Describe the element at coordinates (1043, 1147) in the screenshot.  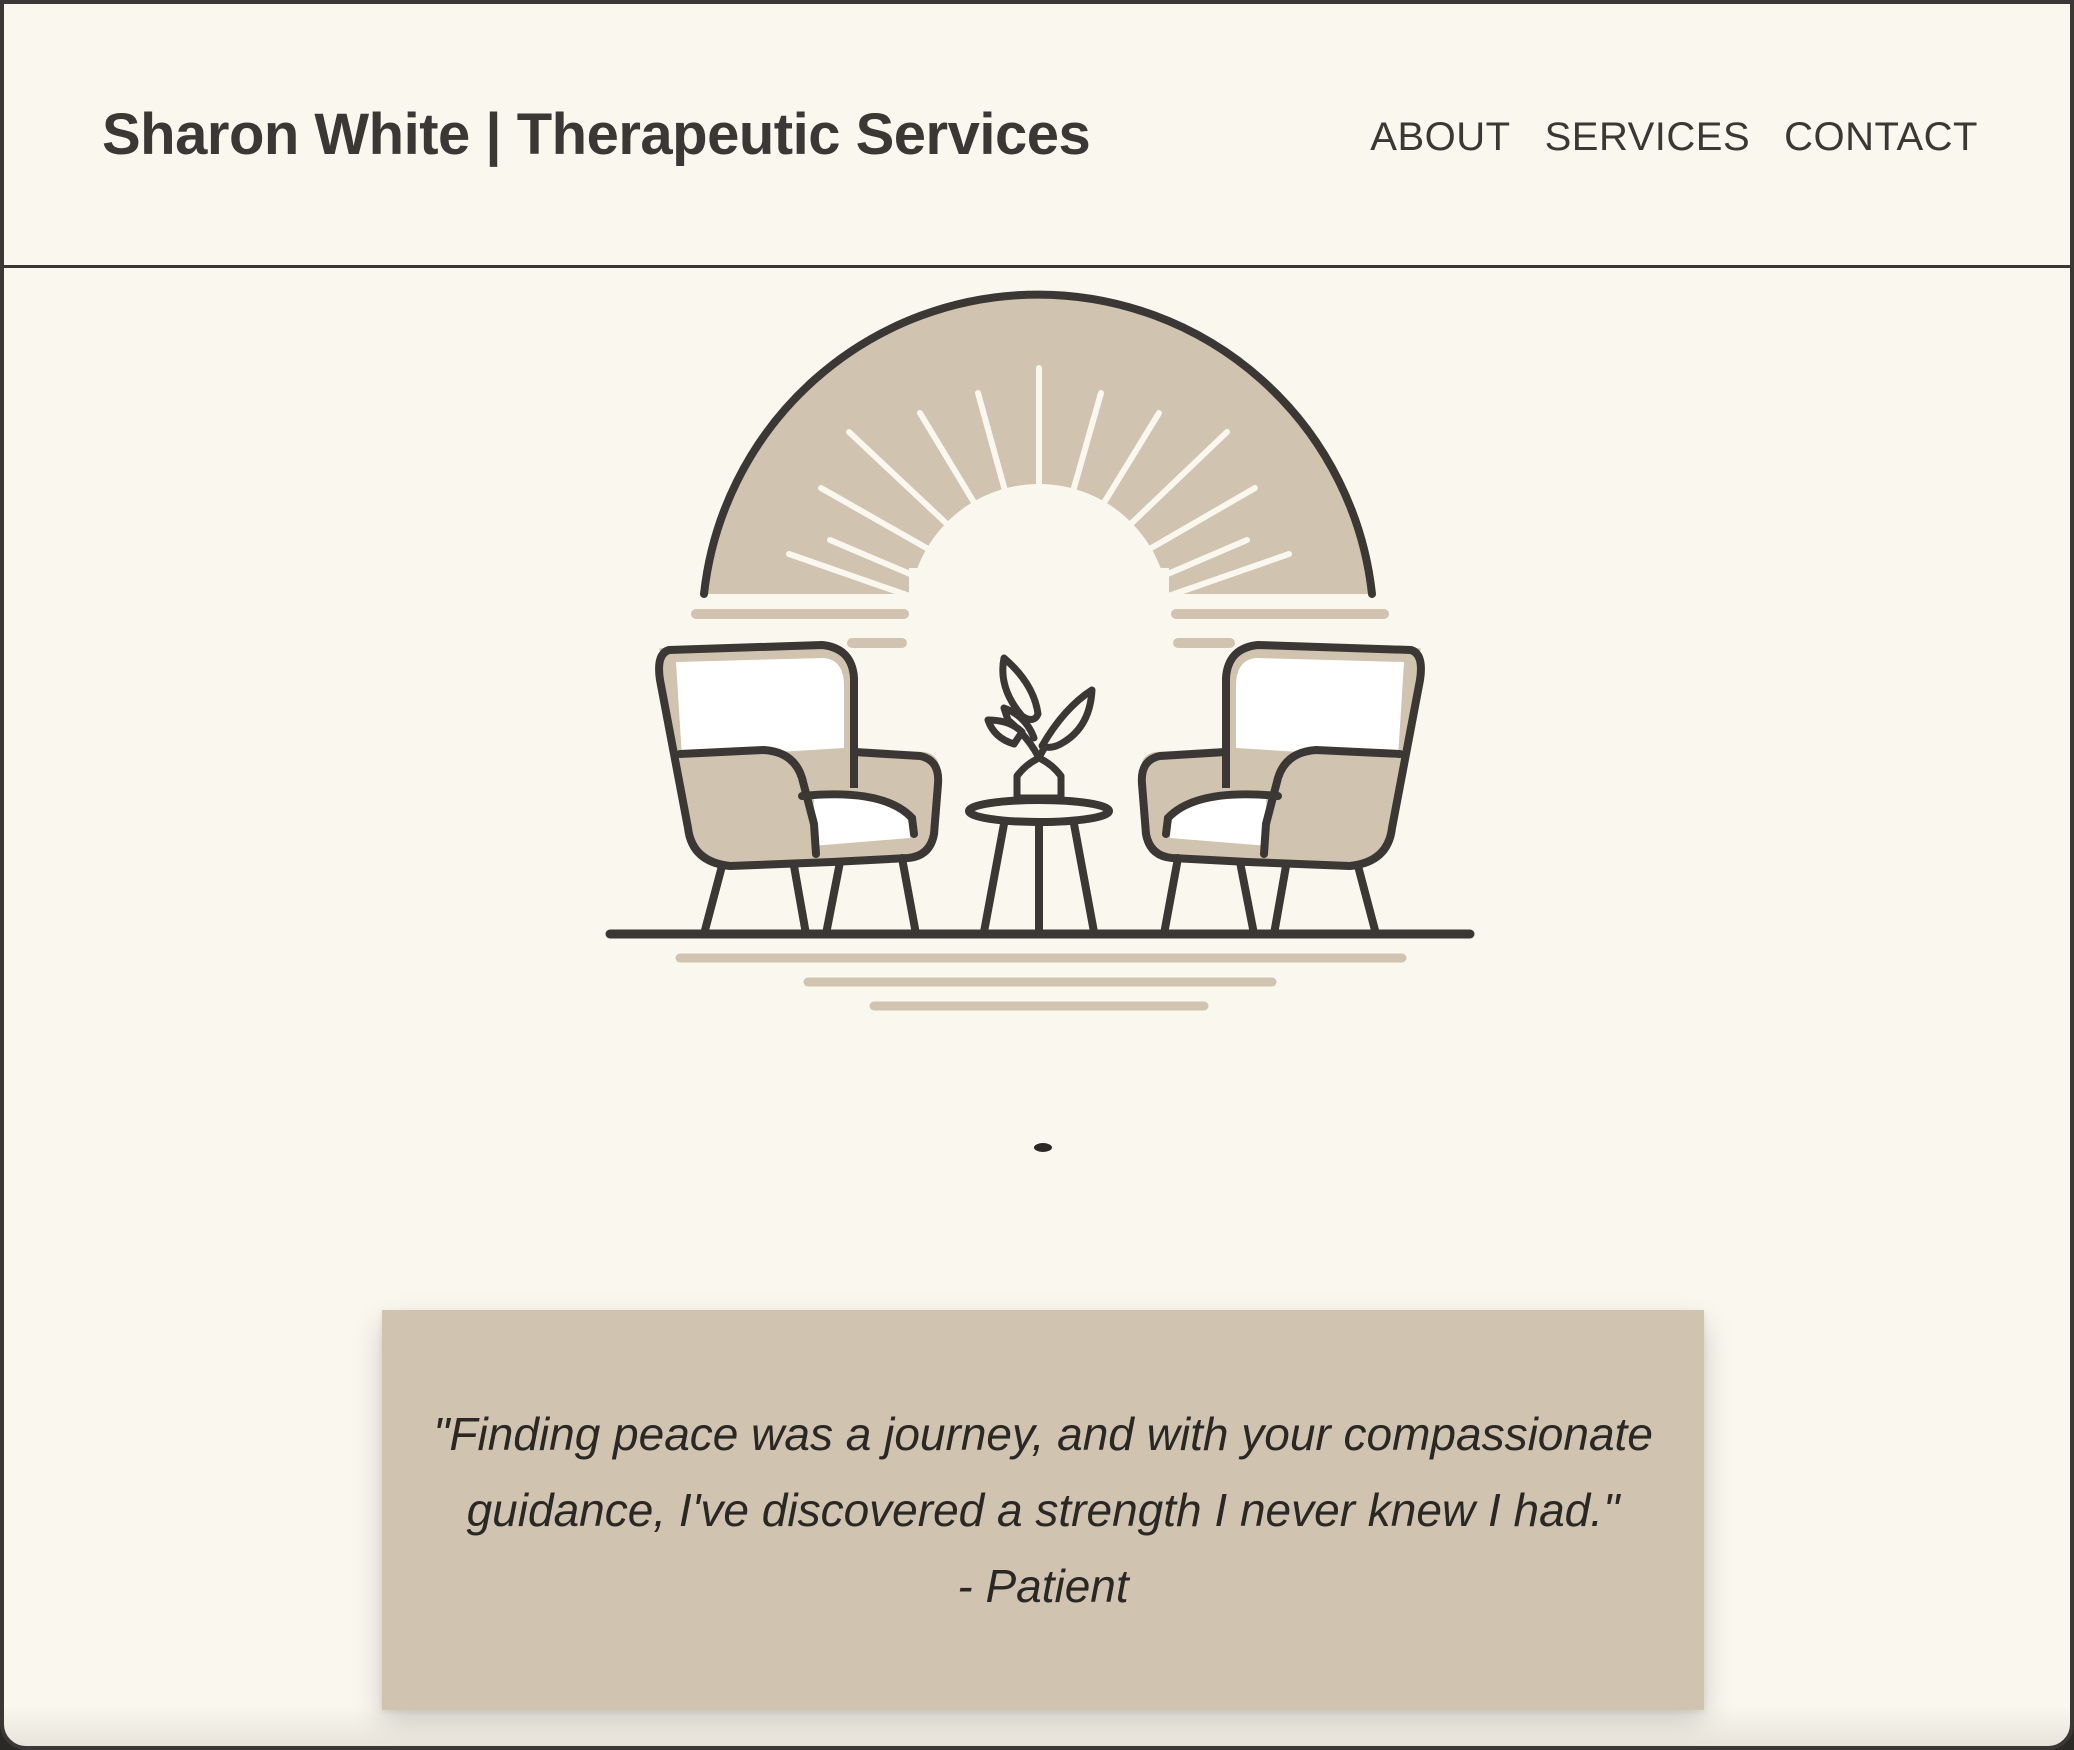
I see `carousel-indicator-dot` at that location.